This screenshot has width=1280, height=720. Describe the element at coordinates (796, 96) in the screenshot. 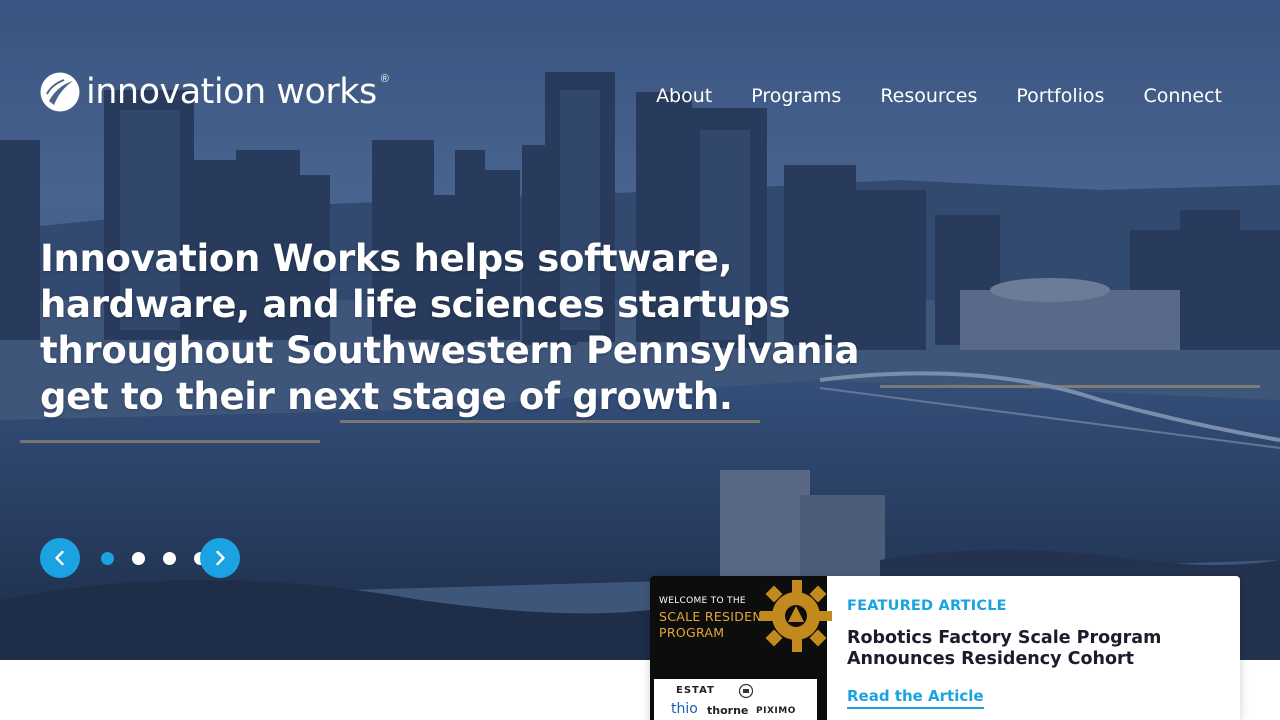

I see `nav-item-programs: Programs` at that location.